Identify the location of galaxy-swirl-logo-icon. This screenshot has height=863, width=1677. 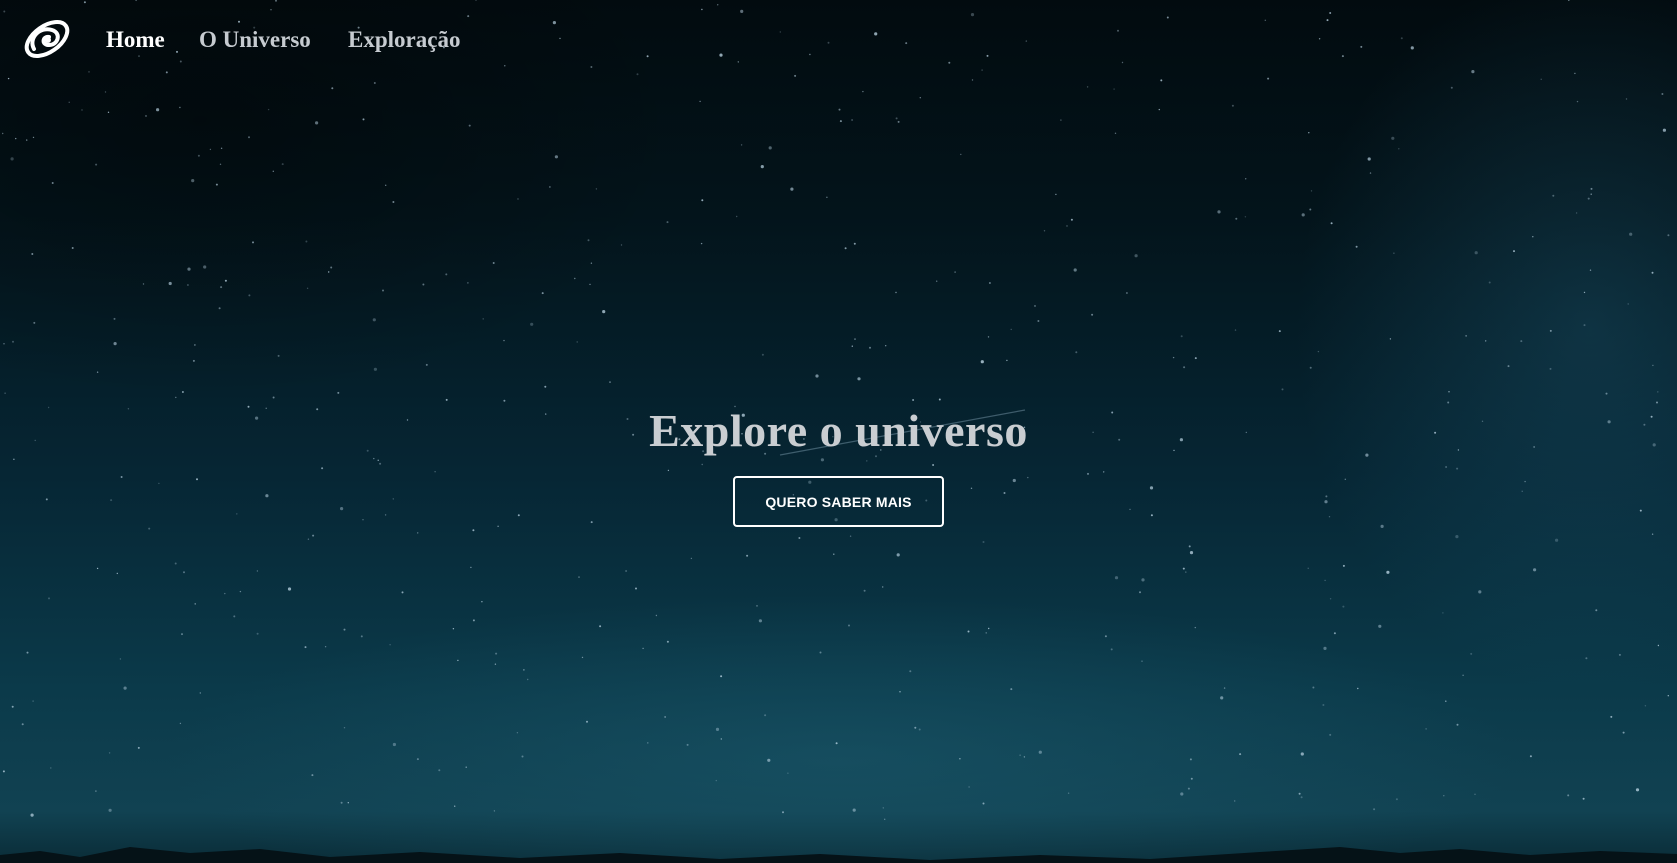
(47, 39).